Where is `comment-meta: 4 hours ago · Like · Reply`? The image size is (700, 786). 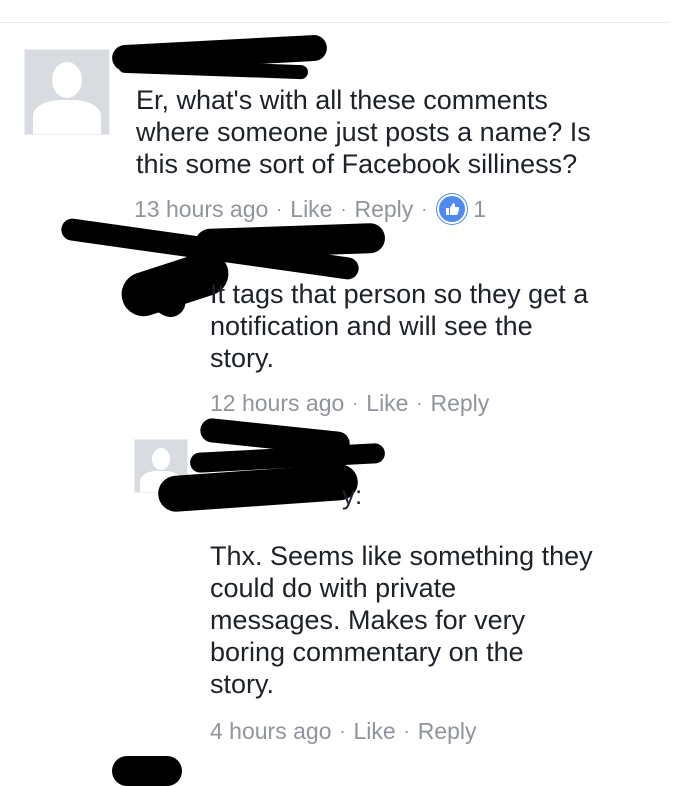
comment-meta: 4 hours ago · Like · Reply is located at coordinates (343, 731).